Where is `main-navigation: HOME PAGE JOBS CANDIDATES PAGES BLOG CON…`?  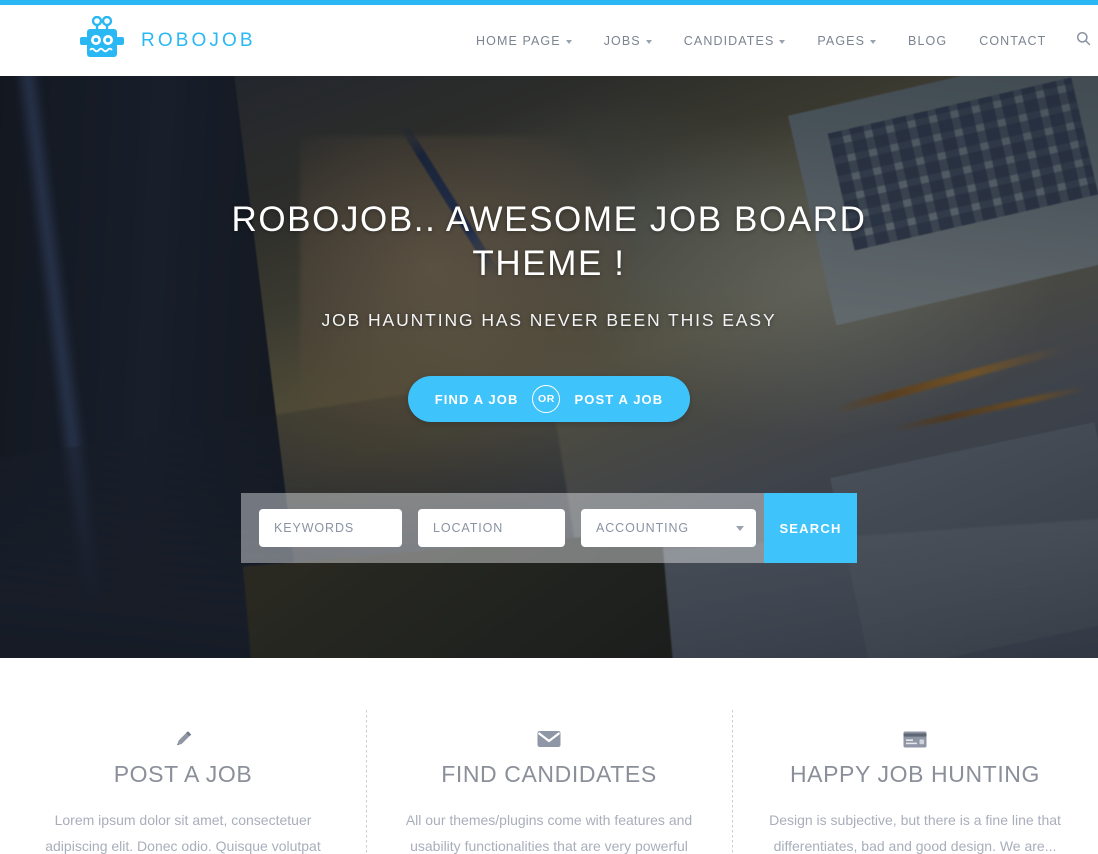
main-navigation: HOME PAGE JOBS CANDIDATES PAGES BLOG CON… is located at coordinates (779, 40).